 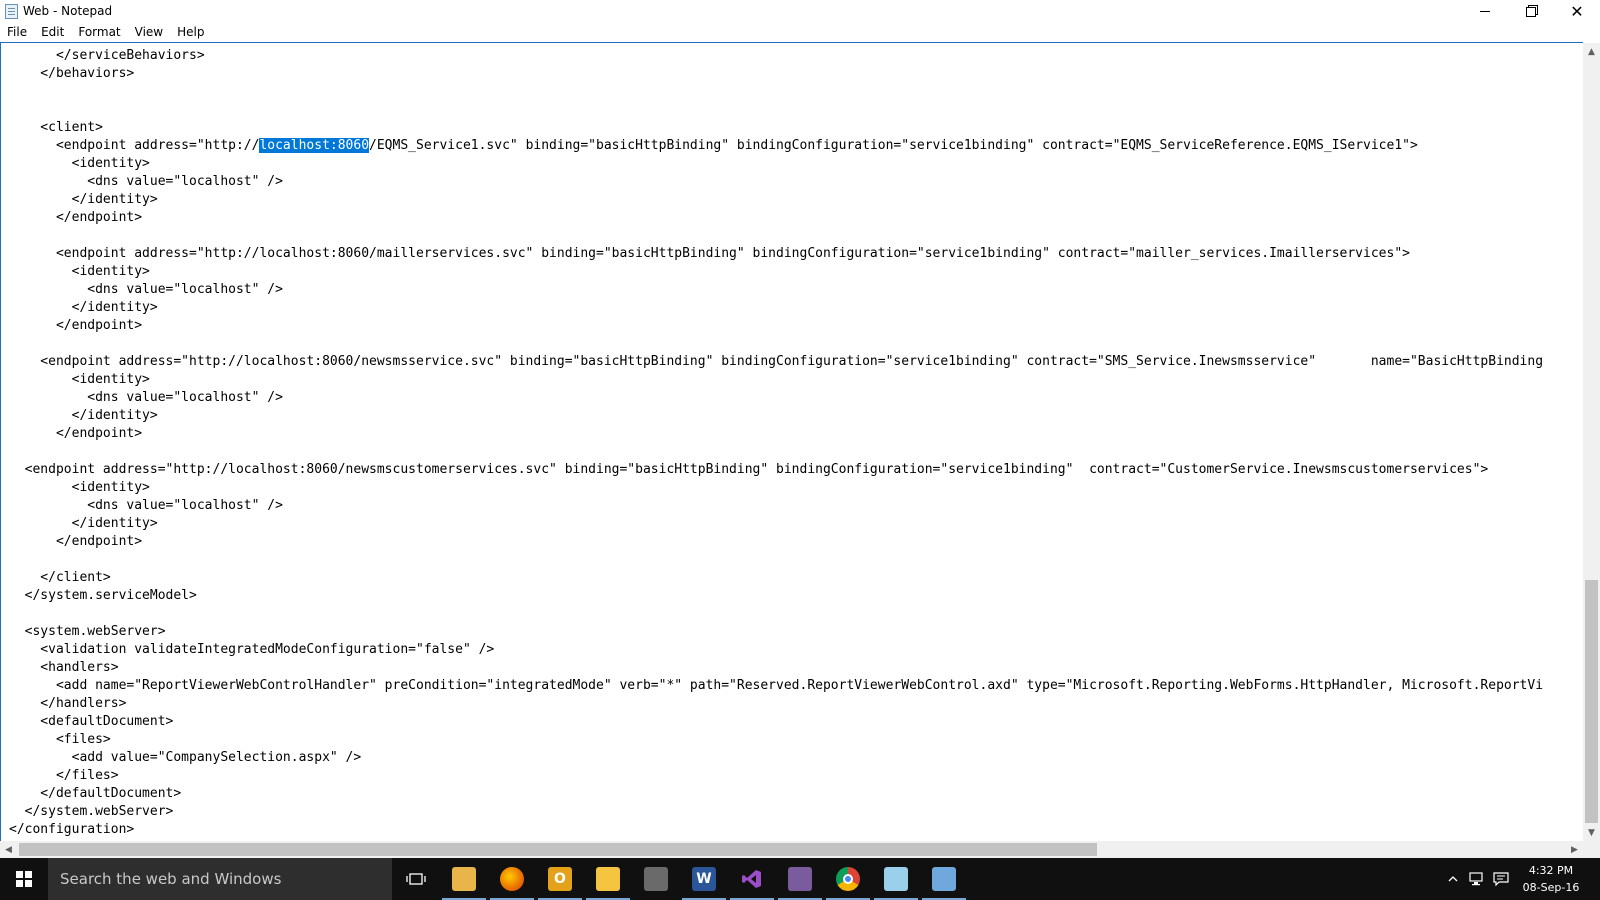 What do you see at coordinates (149, 32) in the screenshot?
I see `menu-view: View` at bounding box center [149, 32].